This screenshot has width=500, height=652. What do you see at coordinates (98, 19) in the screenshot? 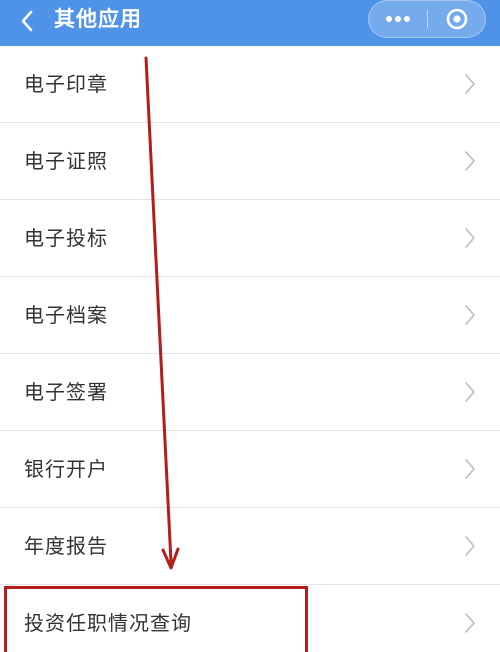
I see `page-title: 其他应用` at bounding box center [98, 19].